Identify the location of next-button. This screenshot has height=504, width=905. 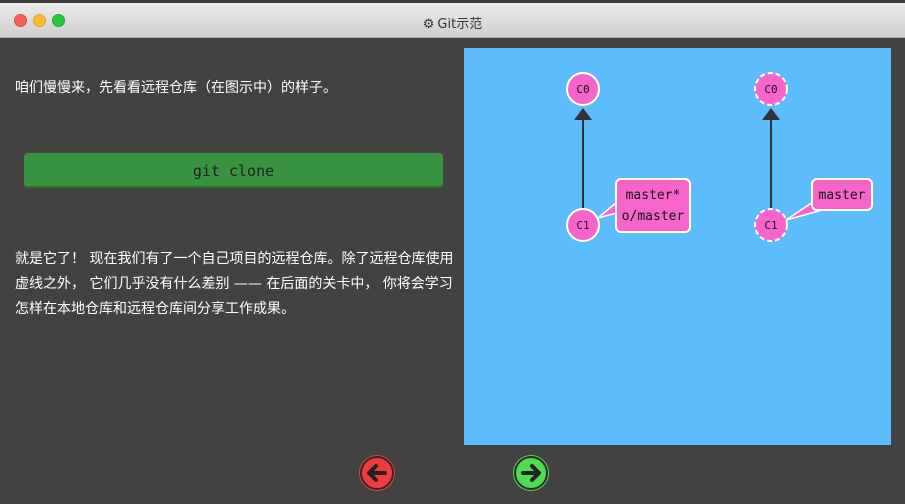
(531, 473).